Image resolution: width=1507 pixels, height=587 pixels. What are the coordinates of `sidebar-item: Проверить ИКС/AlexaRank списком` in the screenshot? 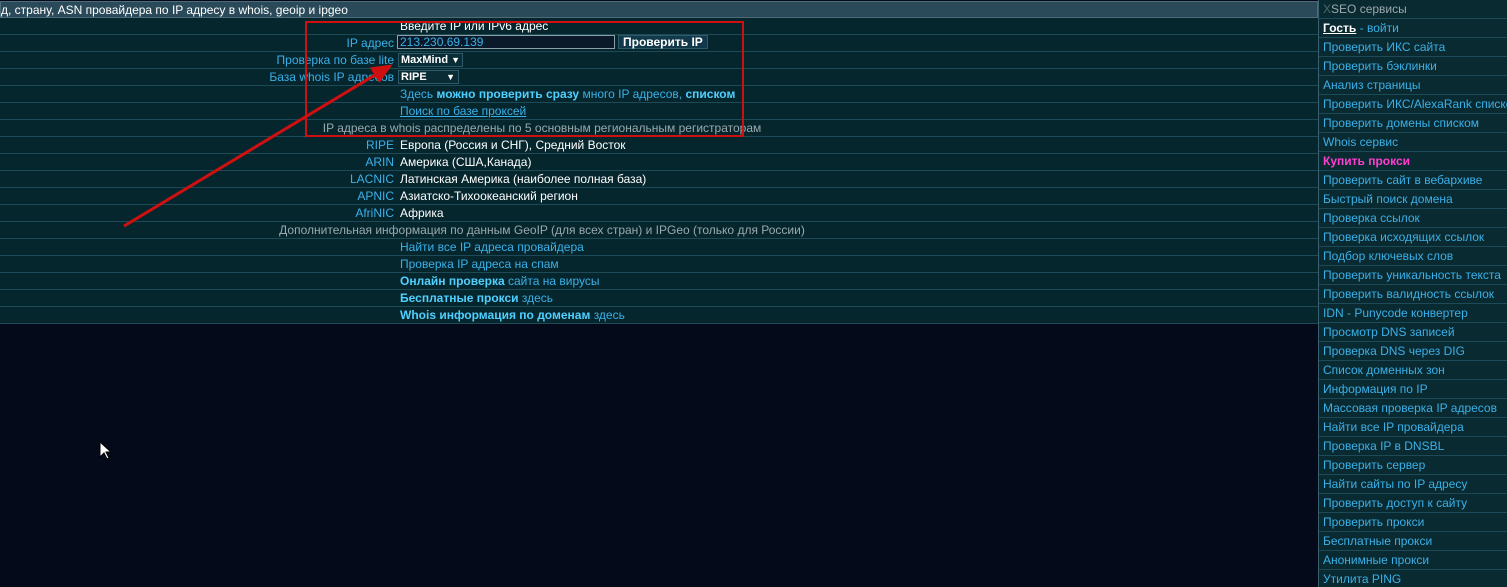 It's located at (1413, 104).